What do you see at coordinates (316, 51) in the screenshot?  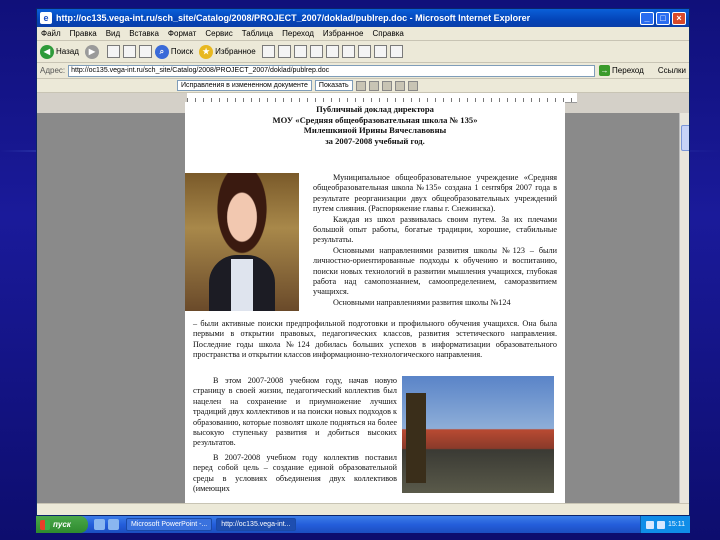 I see `print-icon` at bounding box center [316, 51].